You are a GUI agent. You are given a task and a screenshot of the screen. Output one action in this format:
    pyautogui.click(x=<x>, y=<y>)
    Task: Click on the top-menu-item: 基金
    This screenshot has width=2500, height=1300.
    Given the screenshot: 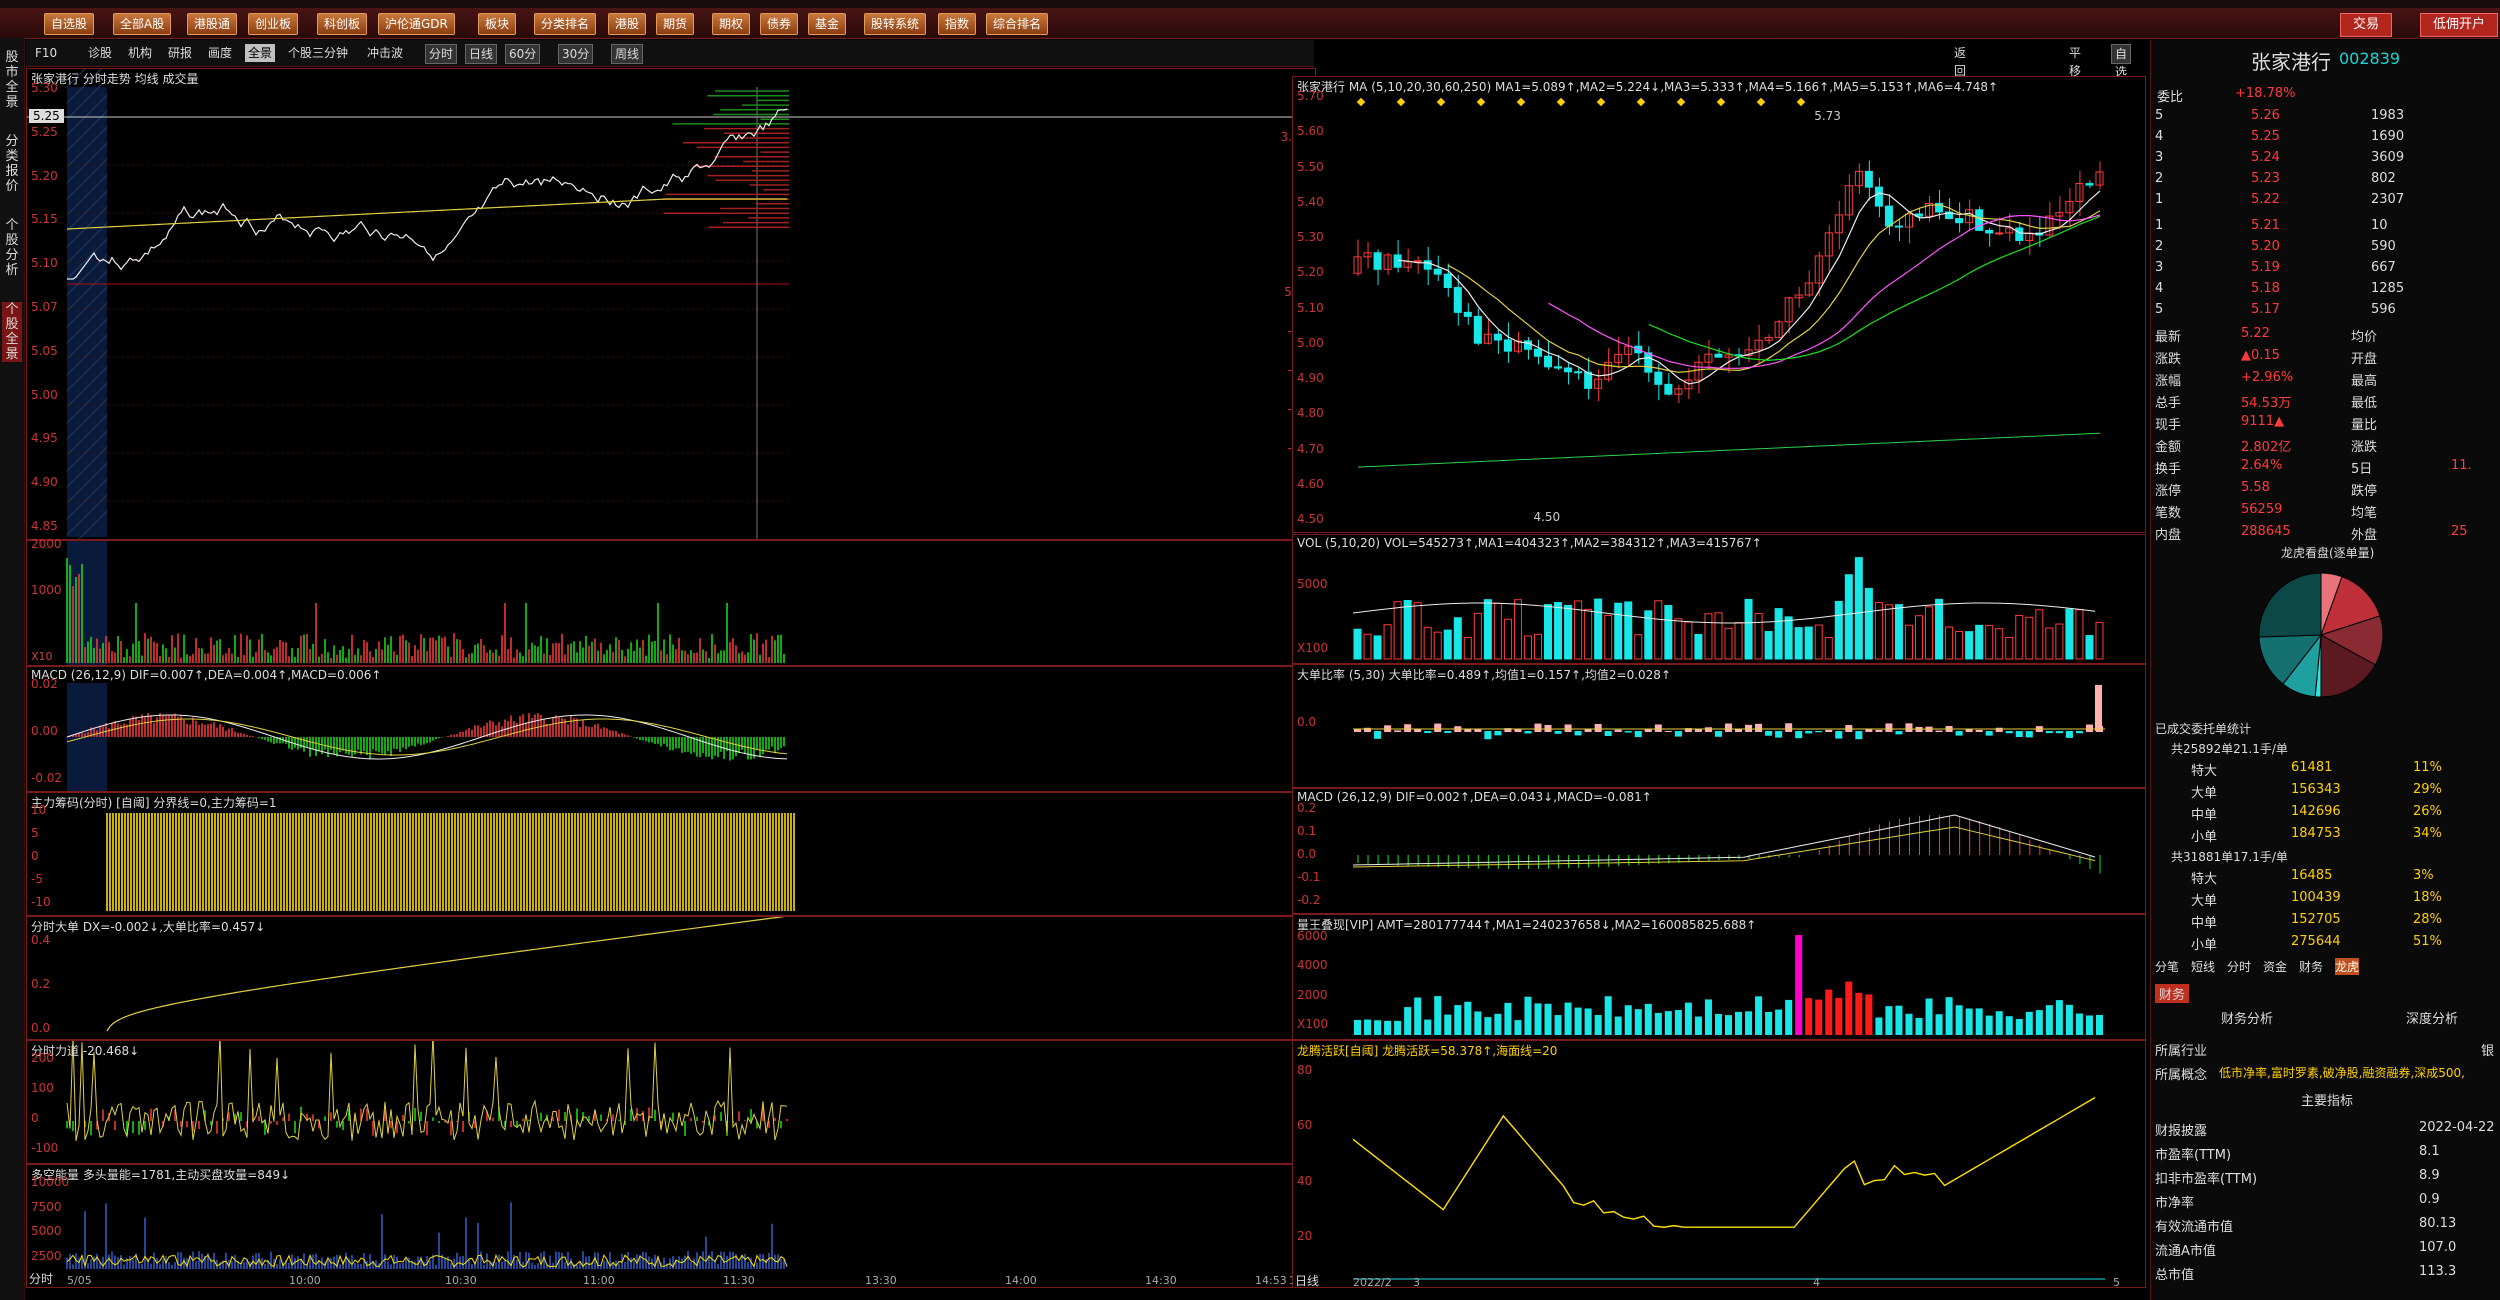 What is the action you would take?
    pyautogui.click(x=827, y=24)
    